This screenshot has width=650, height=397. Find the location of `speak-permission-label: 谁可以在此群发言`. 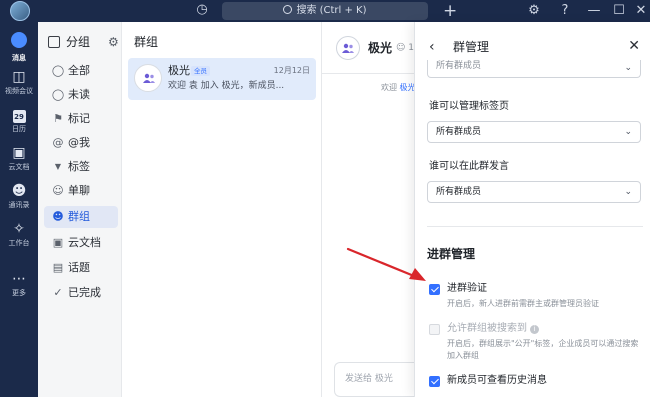

speak-permission-label: 谁可以在此群发言 is located at coordinates (469, 166).